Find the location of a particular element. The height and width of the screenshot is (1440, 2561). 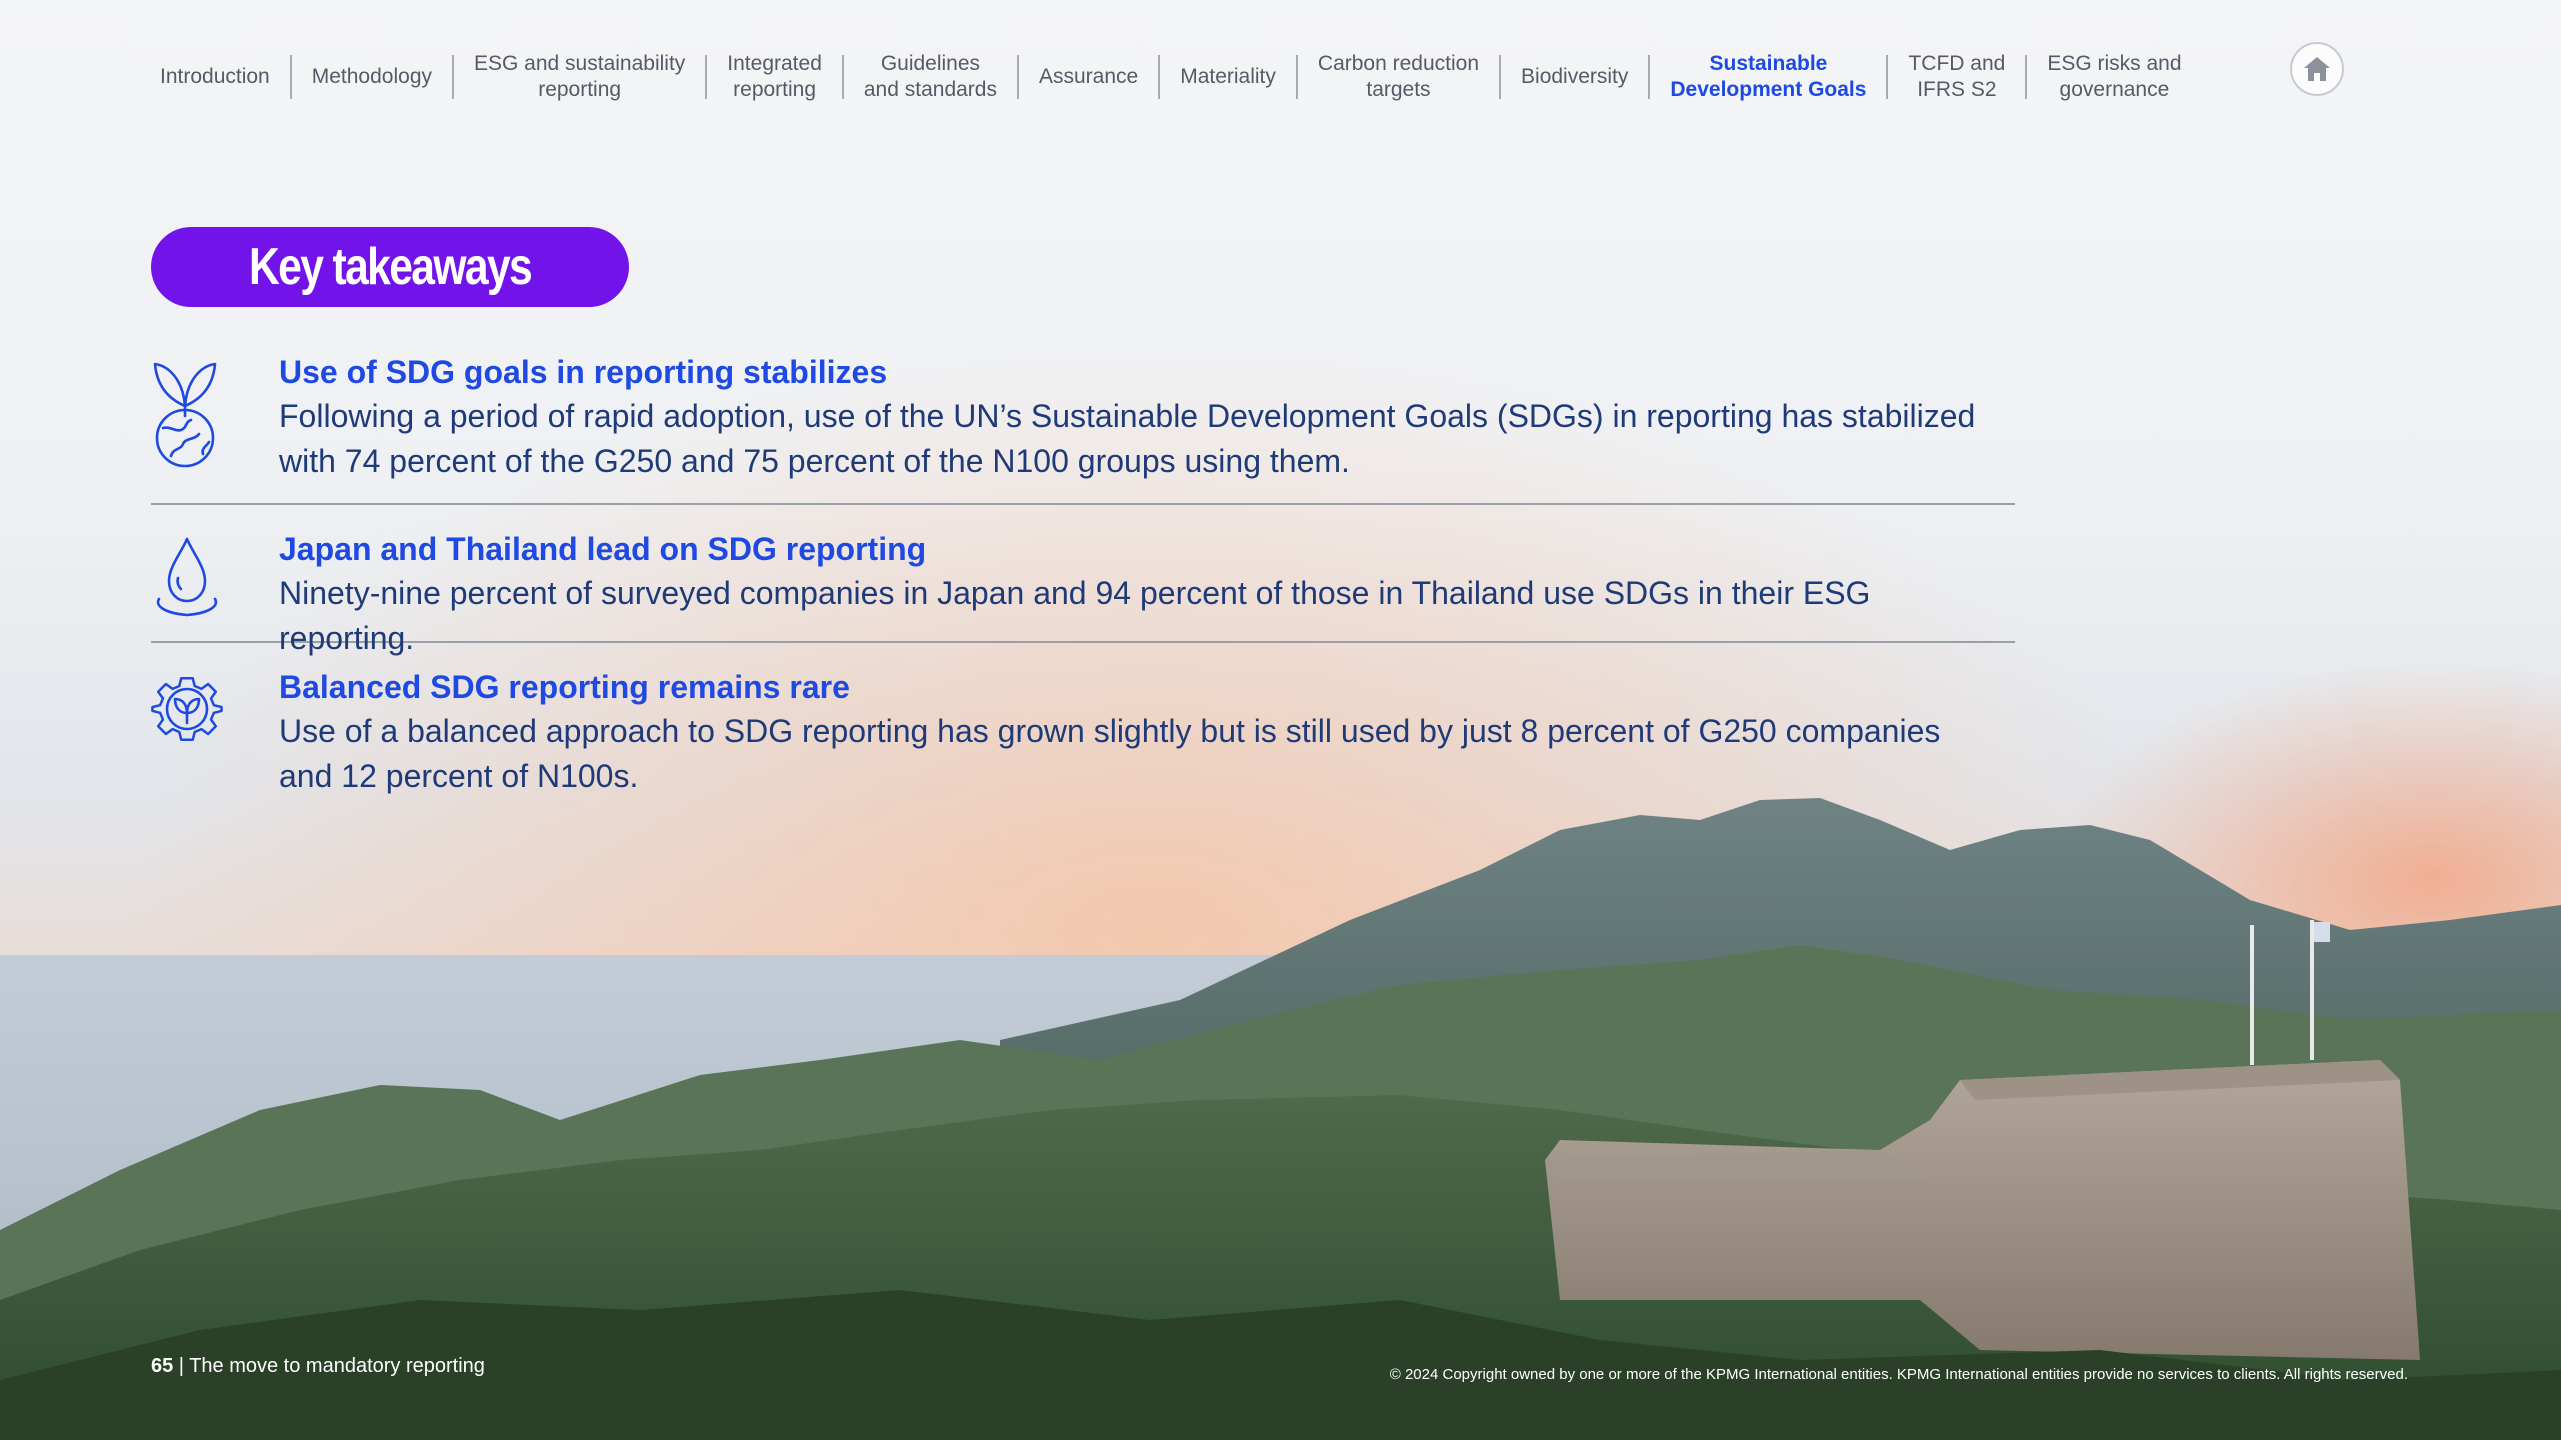

home-icon is located at coordinates (2317, 69).